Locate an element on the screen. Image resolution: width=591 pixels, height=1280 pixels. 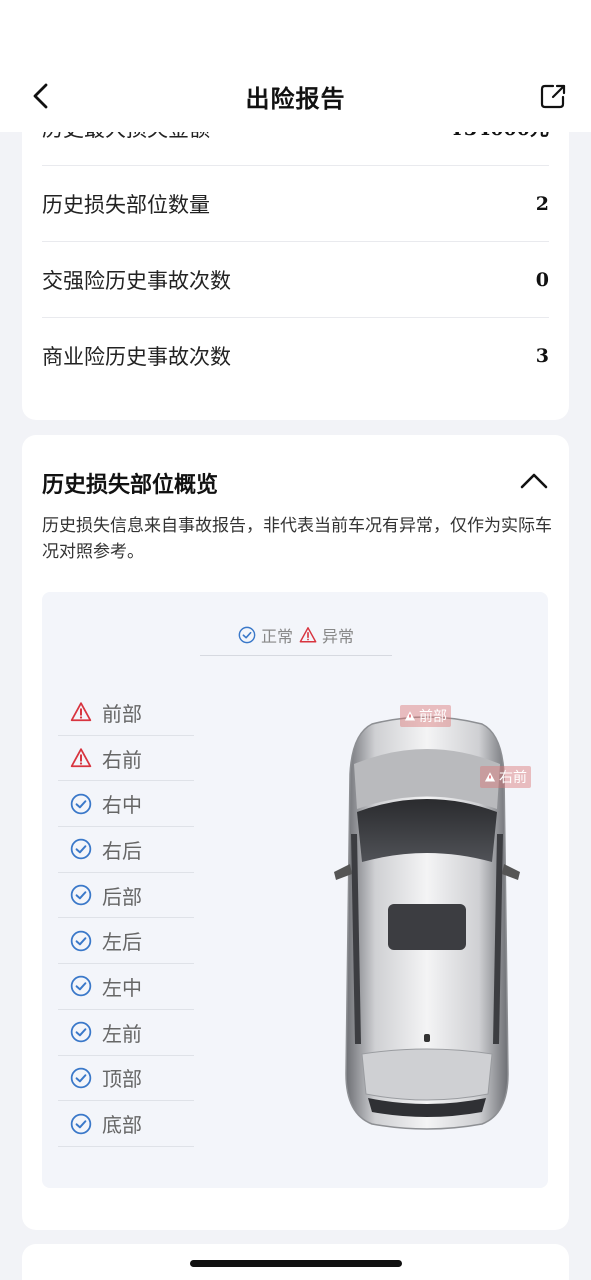
part-item: 前部 is located at coordinates (126, 713).